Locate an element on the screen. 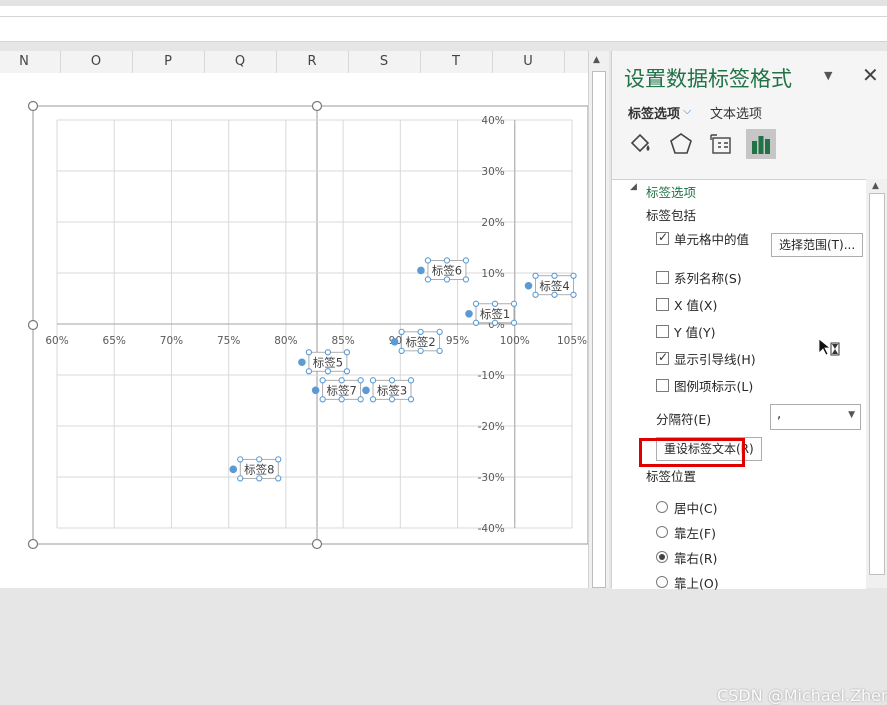 This screenshot has width=887, height=705. column-header-u: U is located at coordinates (528, 62).